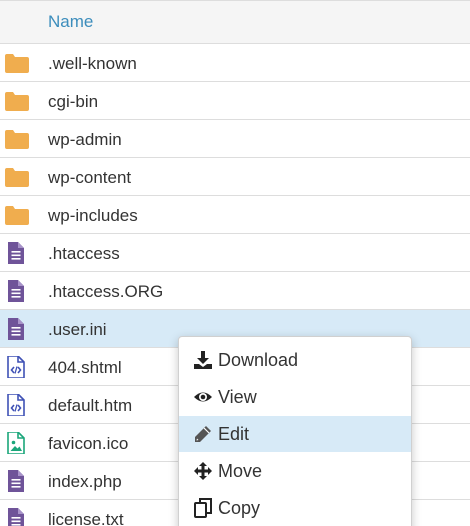 This screenshot has height=526, width=470. I want to click on file-name: 404.shtml, so click(85, 367).